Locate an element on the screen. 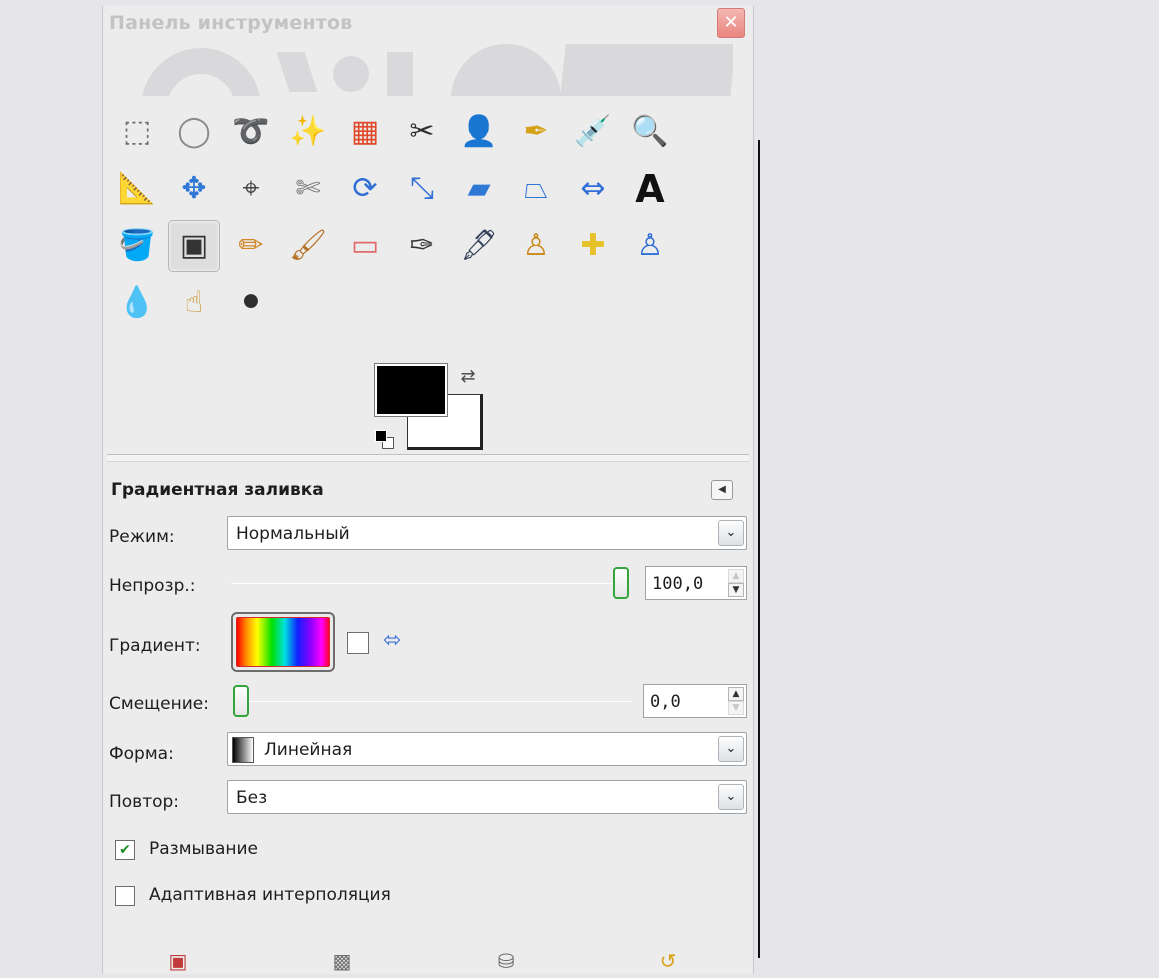 Image resolution: width=1159 pixels, height=978 pixels. move-icon: ✥ is located at coordinates (194, 189).